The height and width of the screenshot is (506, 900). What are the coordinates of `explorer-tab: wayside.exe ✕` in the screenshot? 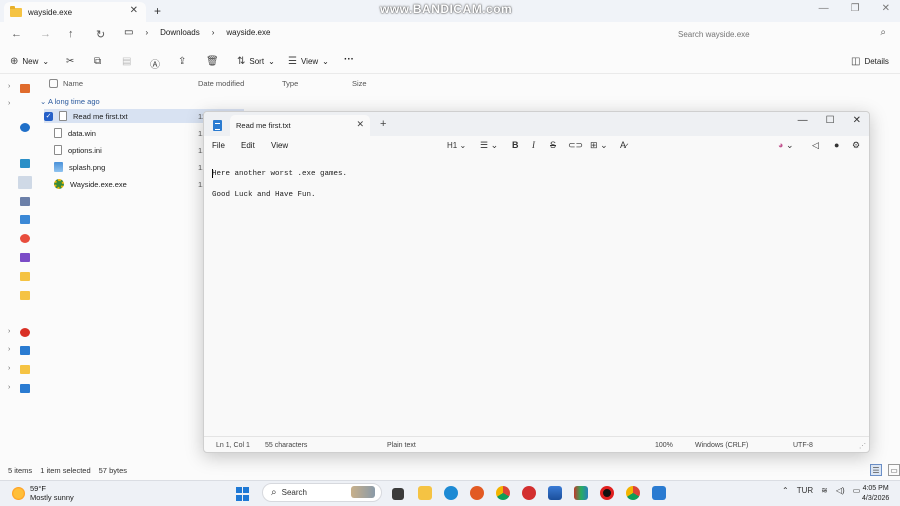 It's located at (75, 12).